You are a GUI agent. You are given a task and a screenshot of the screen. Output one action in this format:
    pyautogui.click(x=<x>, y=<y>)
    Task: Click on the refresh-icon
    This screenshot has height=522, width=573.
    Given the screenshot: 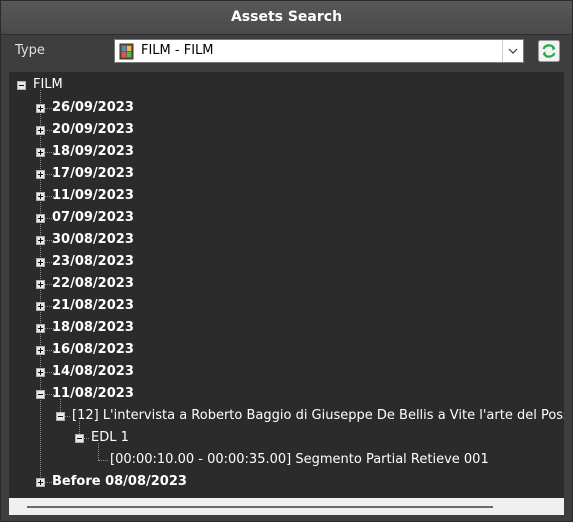 What is the action you would take?
    pyautogui.click(x=549, y=51)
    